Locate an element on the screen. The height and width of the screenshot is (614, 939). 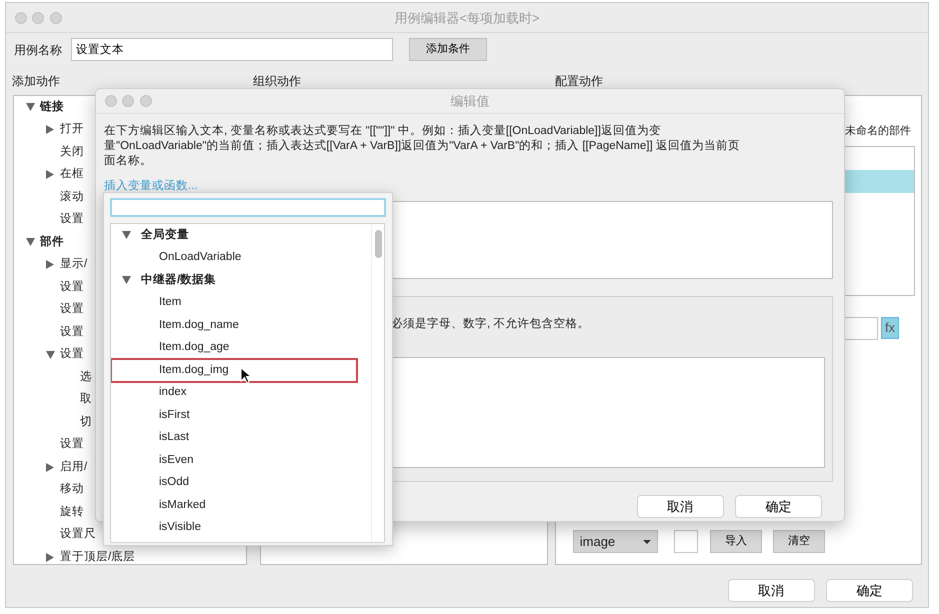
clear-button: 清空 is located at coordinates (799, 541).